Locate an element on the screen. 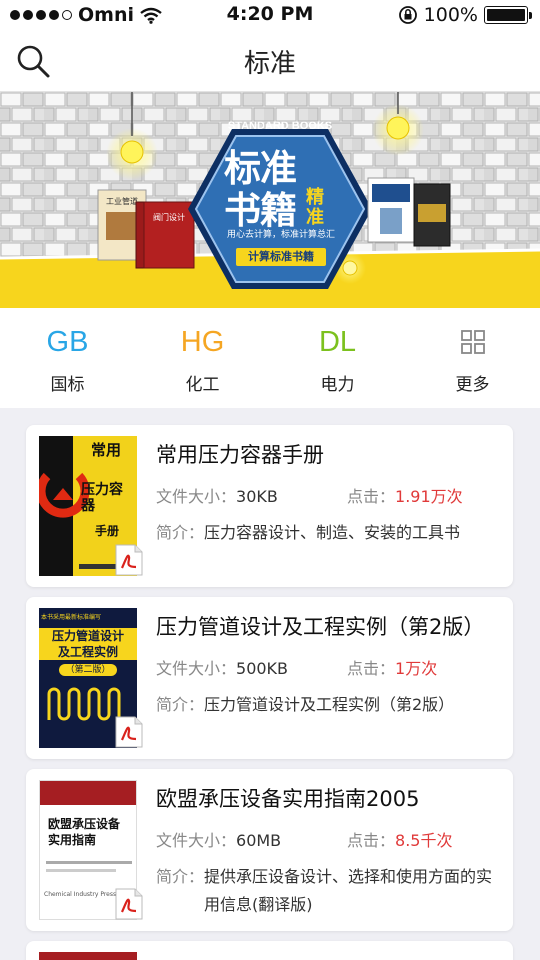 This screenshot has height=960, width=540. category-code: GB is located at coordinates (67, 342).